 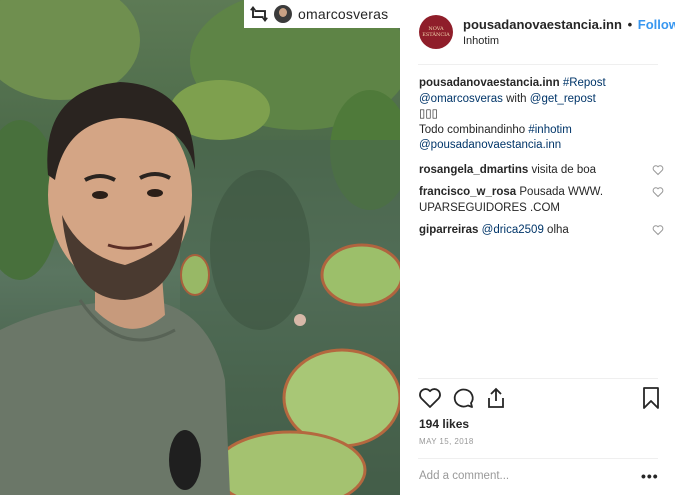 I want to click on header-divider, so click(x=538, y=64).